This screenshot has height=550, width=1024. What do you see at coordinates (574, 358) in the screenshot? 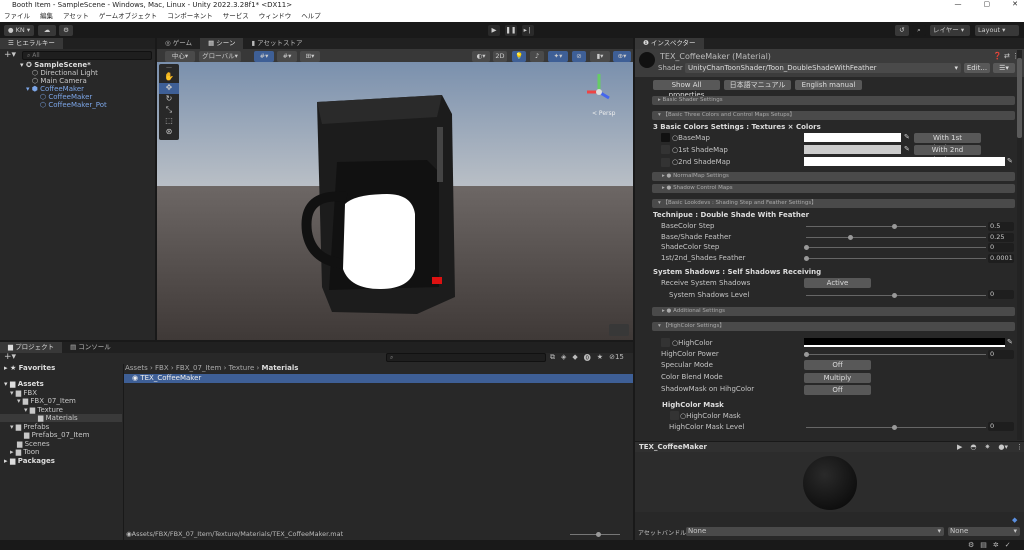
I see `filter-tag-icon: ◆` at bounding box center [574, 358].